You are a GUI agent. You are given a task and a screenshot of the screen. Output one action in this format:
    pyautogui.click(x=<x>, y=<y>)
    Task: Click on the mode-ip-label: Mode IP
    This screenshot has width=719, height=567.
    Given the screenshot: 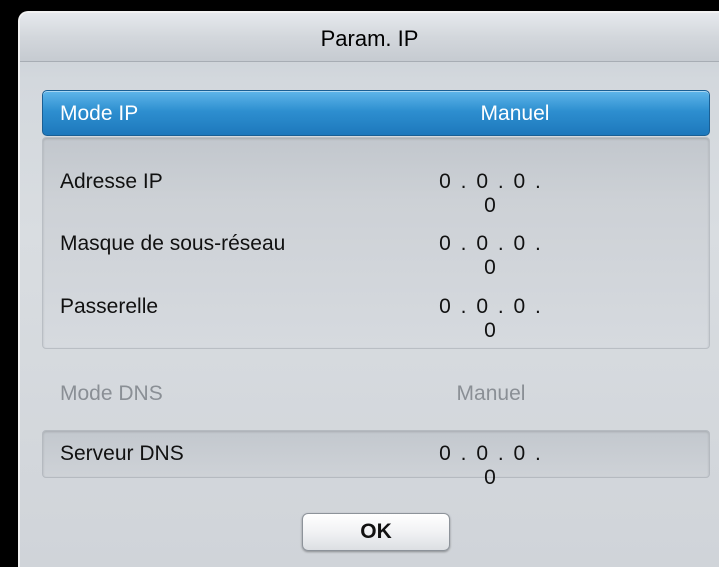 What is the action you would take?
    pyautogui.click(x=99, y=113)
    